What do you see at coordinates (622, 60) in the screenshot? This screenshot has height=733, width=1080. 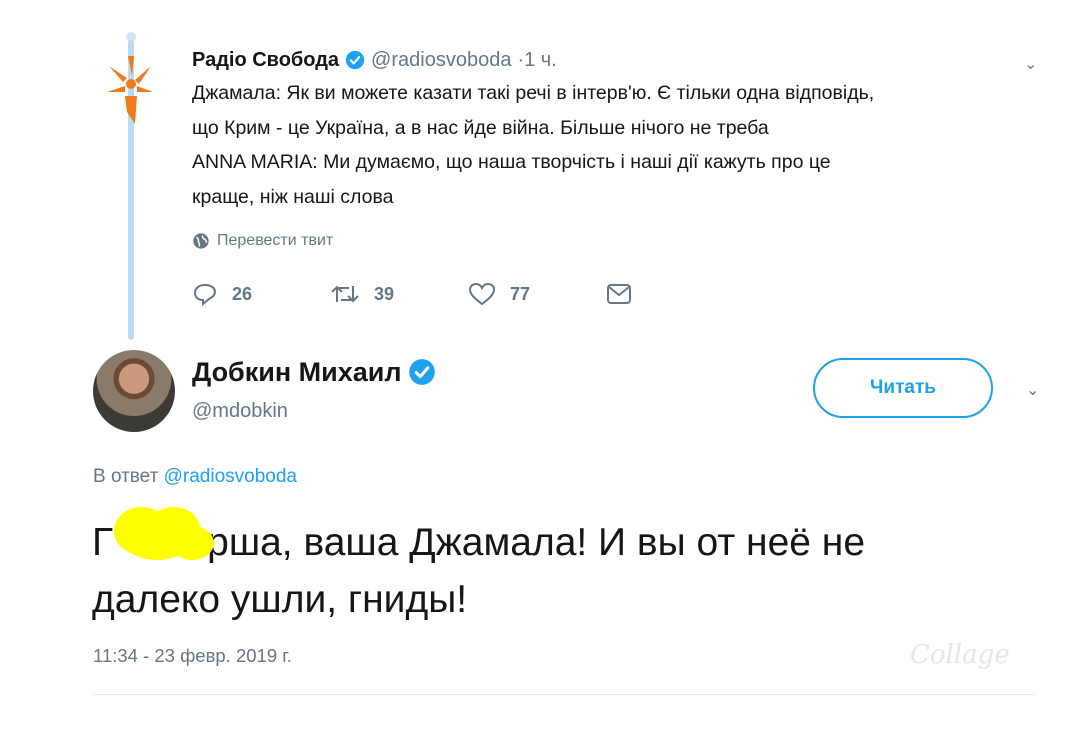 I see `tweet-header: Радіо Свобода @radiosvoboda ·1 ч. ⌄` at bounding box center [622, 60].